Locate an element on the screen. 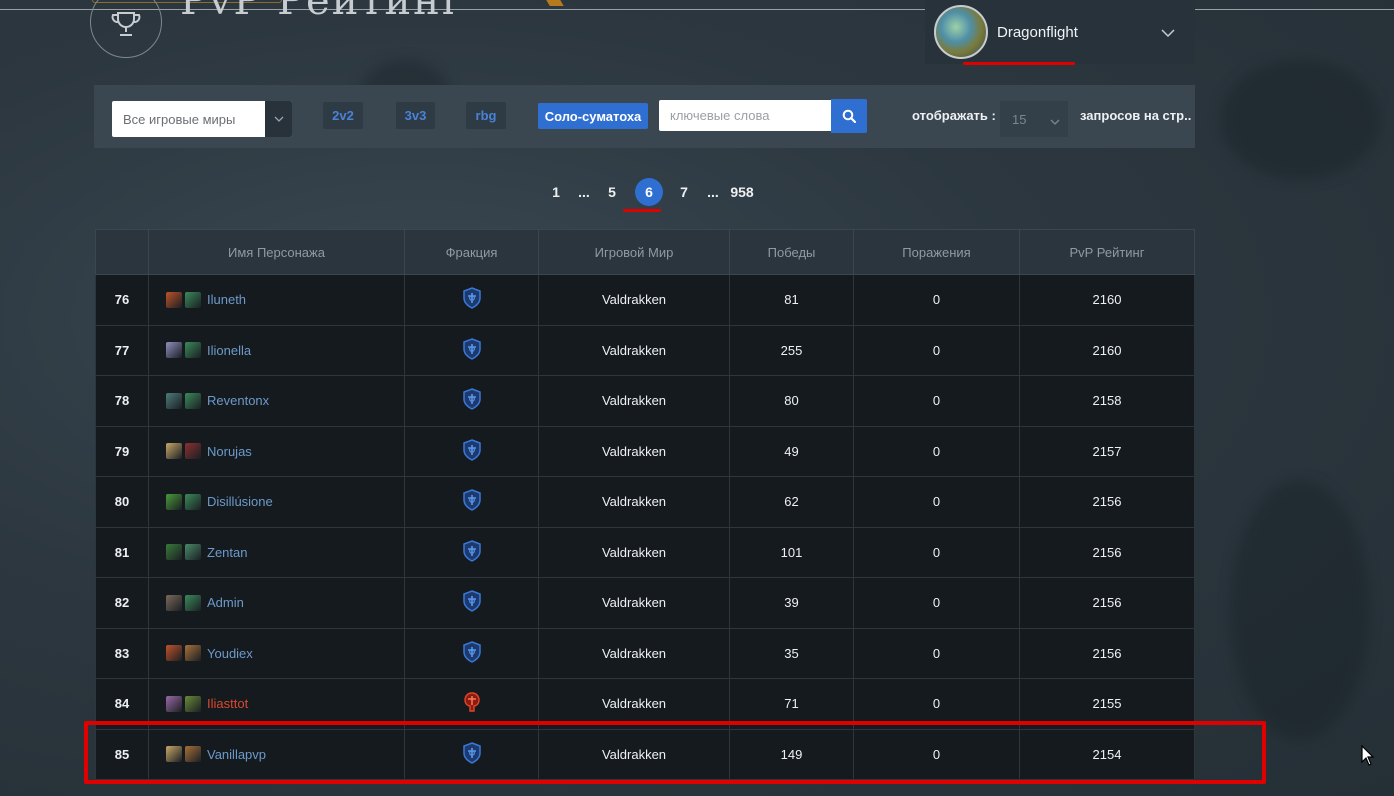  character-name-cell: Norujas is located at coordinates (276, 451).